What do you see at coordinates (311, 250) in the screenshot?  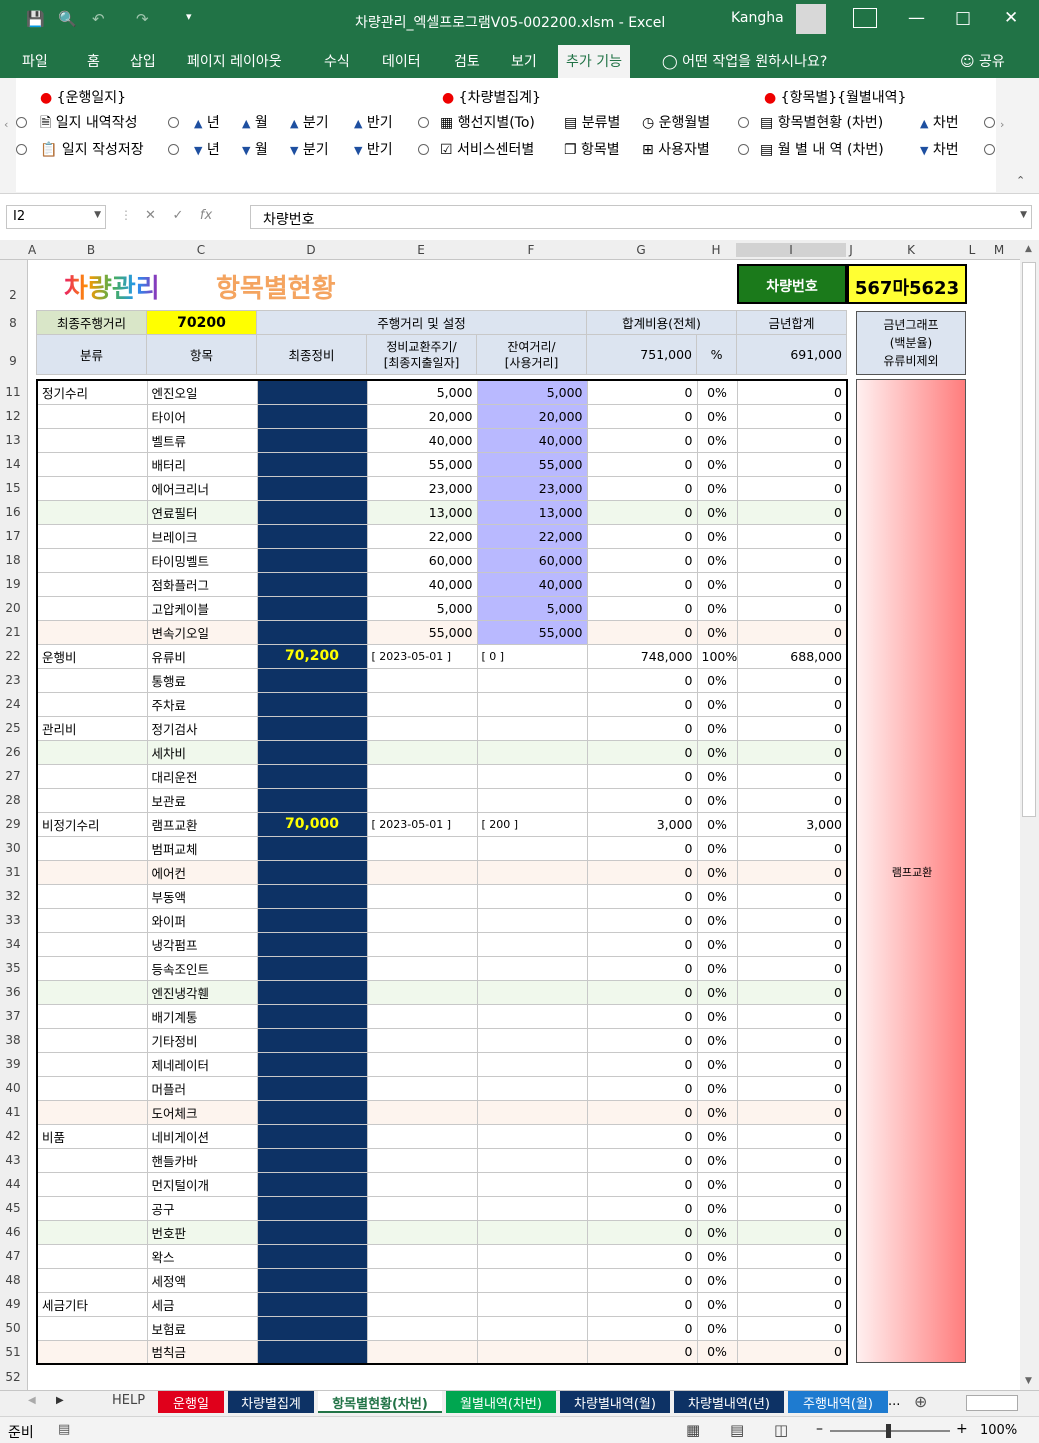 I see `col-header-d: D` at bounding box center [311, 250].